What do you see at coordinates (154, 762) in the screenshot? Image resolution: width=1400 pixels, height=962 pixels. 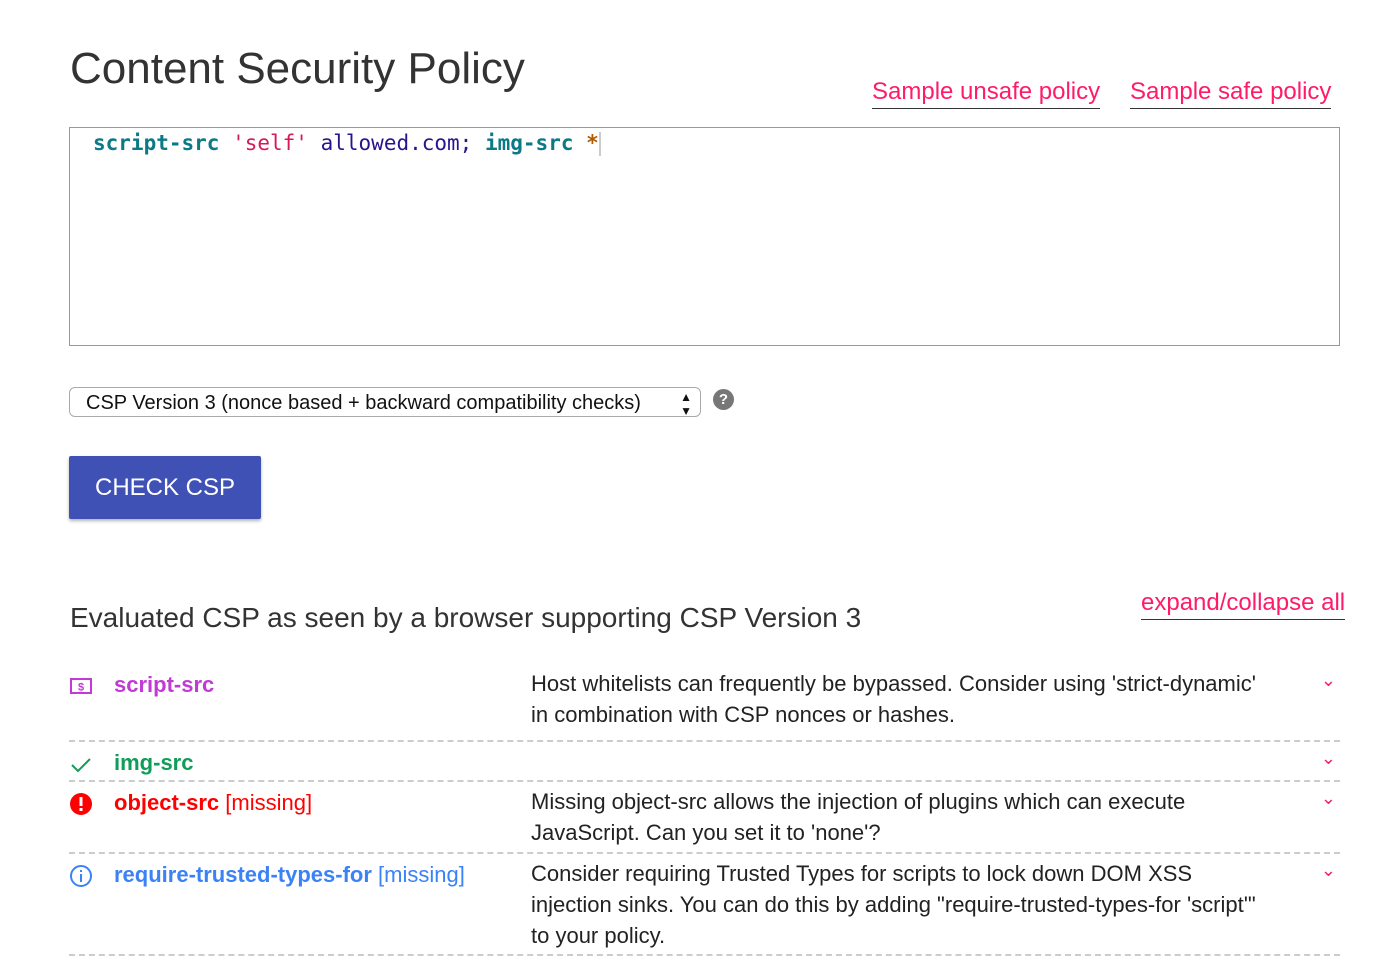 I see `directive-name: img-src` at bounding box center [154, 762].